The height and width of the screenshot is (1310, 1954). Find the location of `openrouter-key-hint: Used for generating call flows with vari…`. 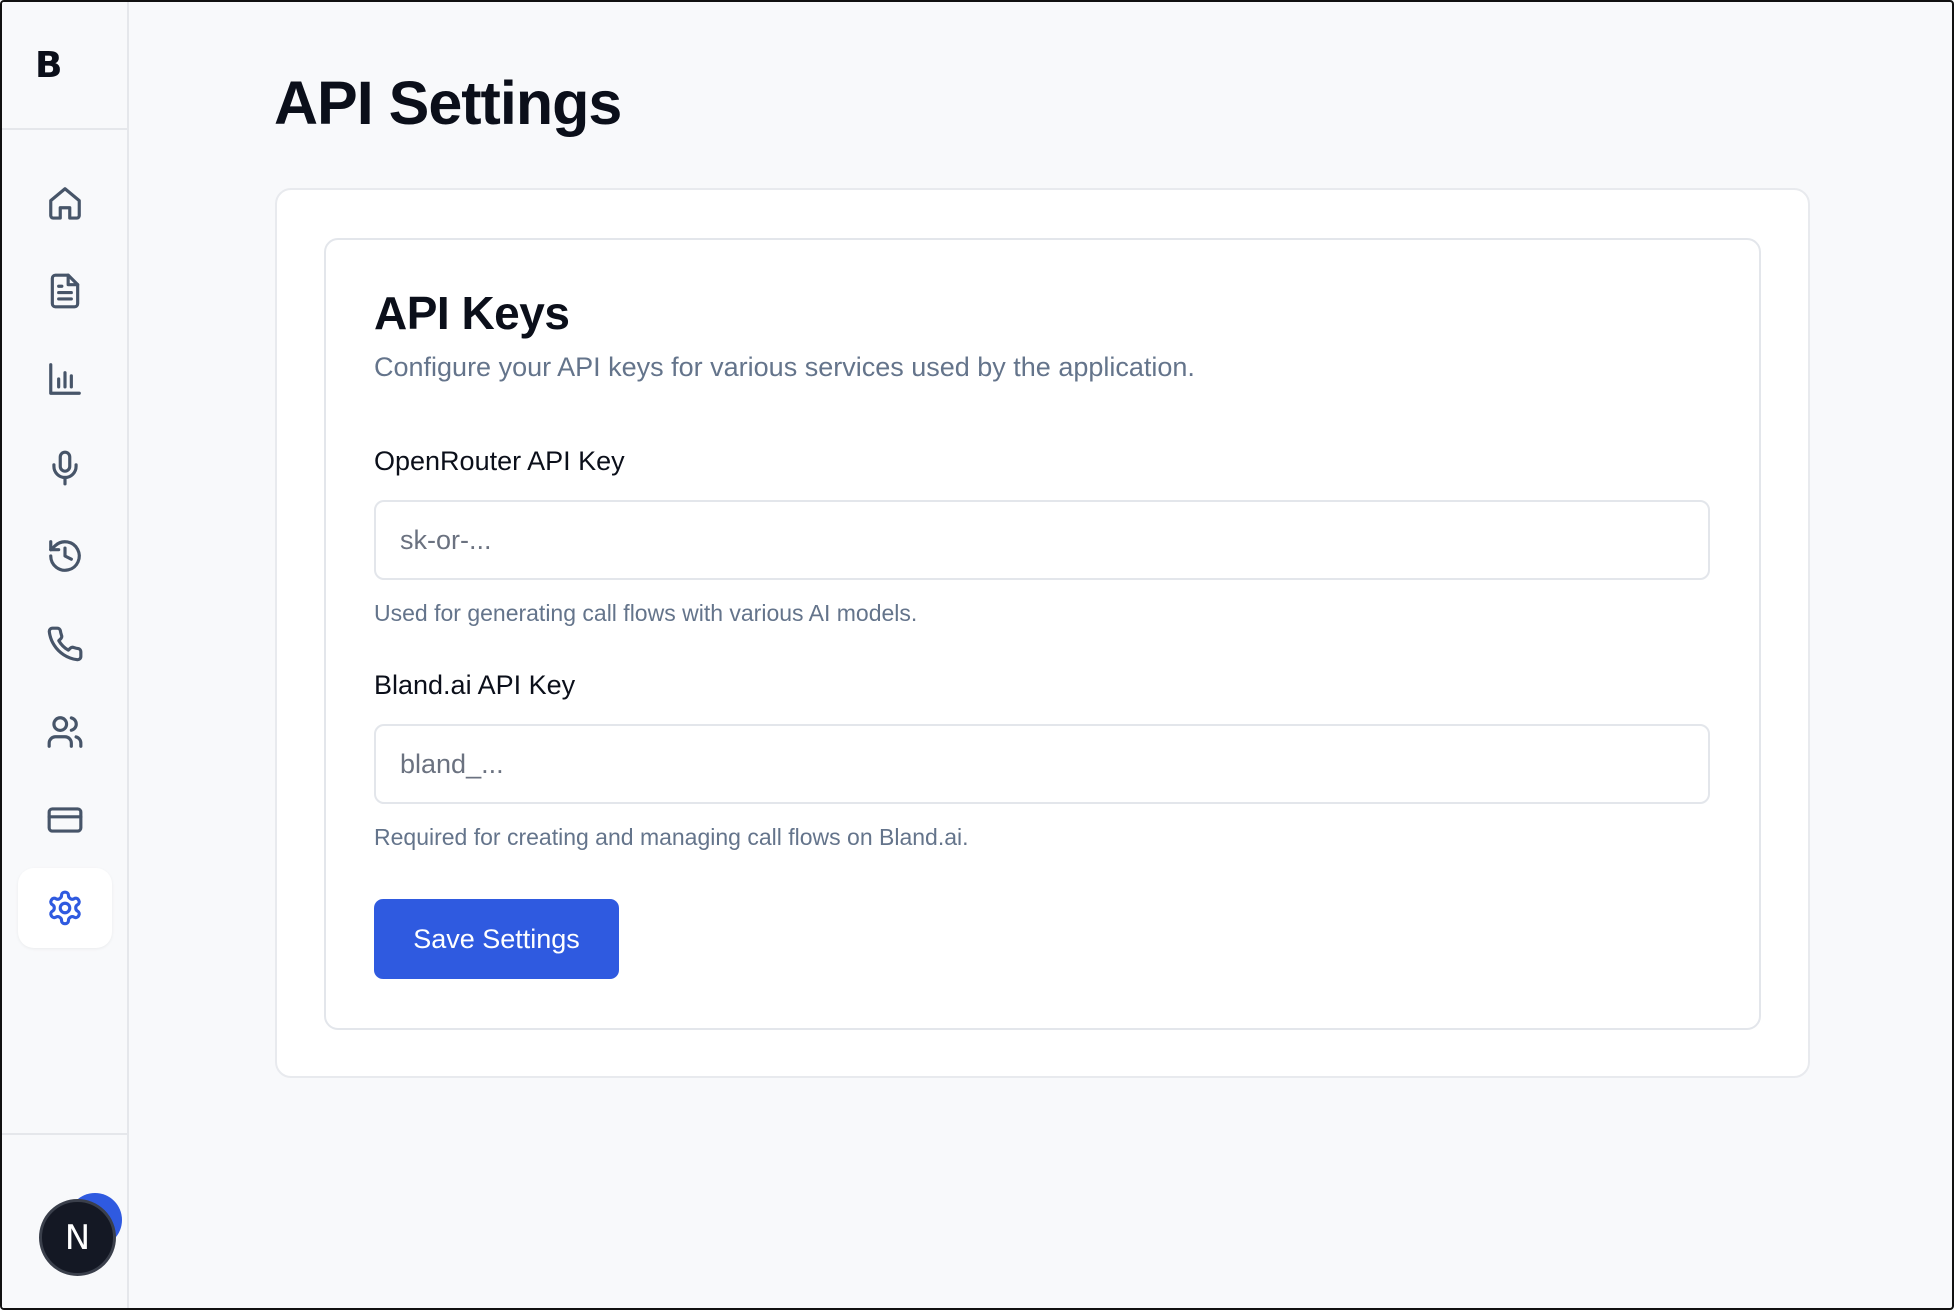

openrouter-key-hint: Used for generating call flows with vari… is located at coordinates (646, 613).